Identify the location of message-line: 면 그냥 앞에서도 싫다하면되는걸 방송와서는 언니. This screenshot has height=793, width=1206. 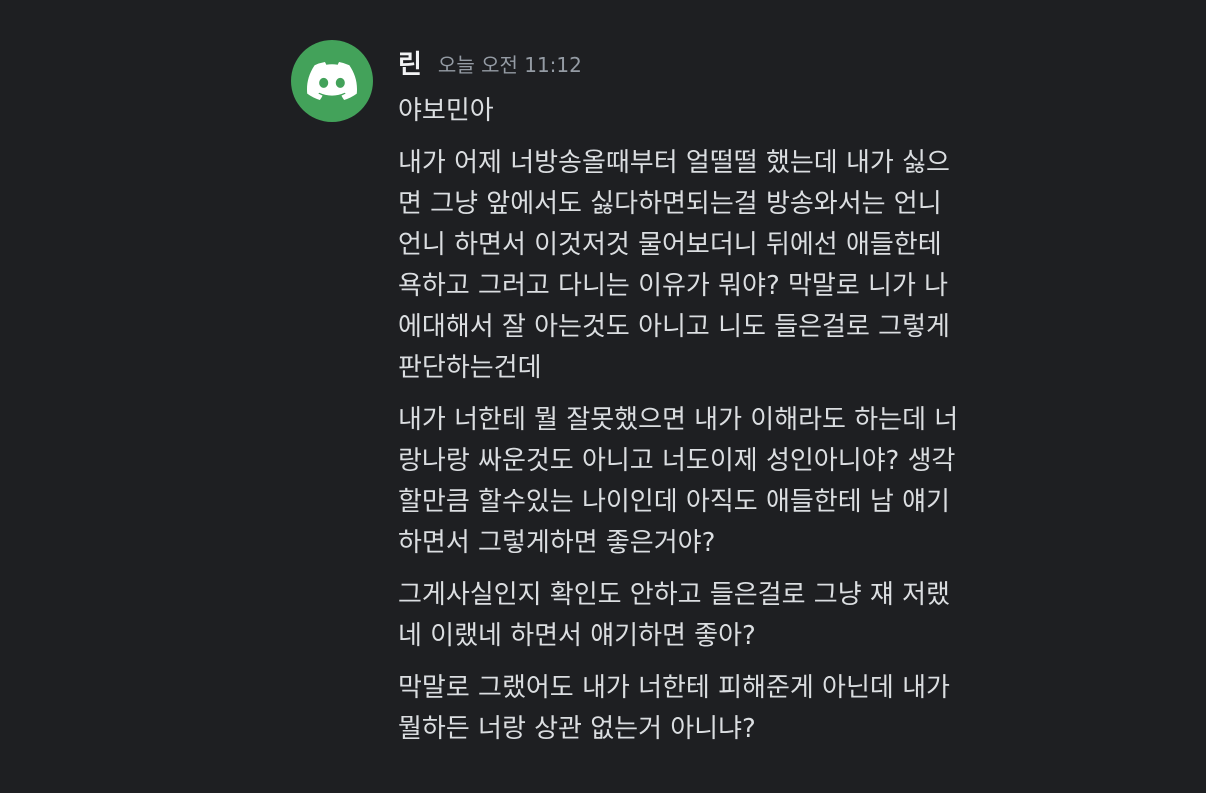
(670, 204).